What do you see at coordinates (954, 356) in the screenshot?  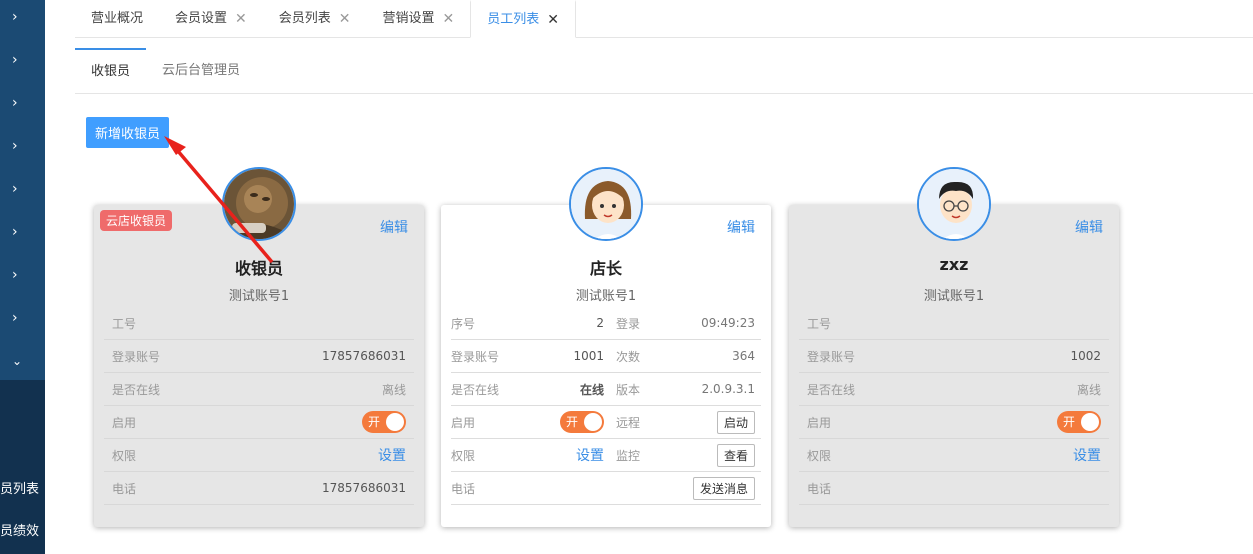 I see `info-row: 登录账号 1002` at bounding box center [954, 356].